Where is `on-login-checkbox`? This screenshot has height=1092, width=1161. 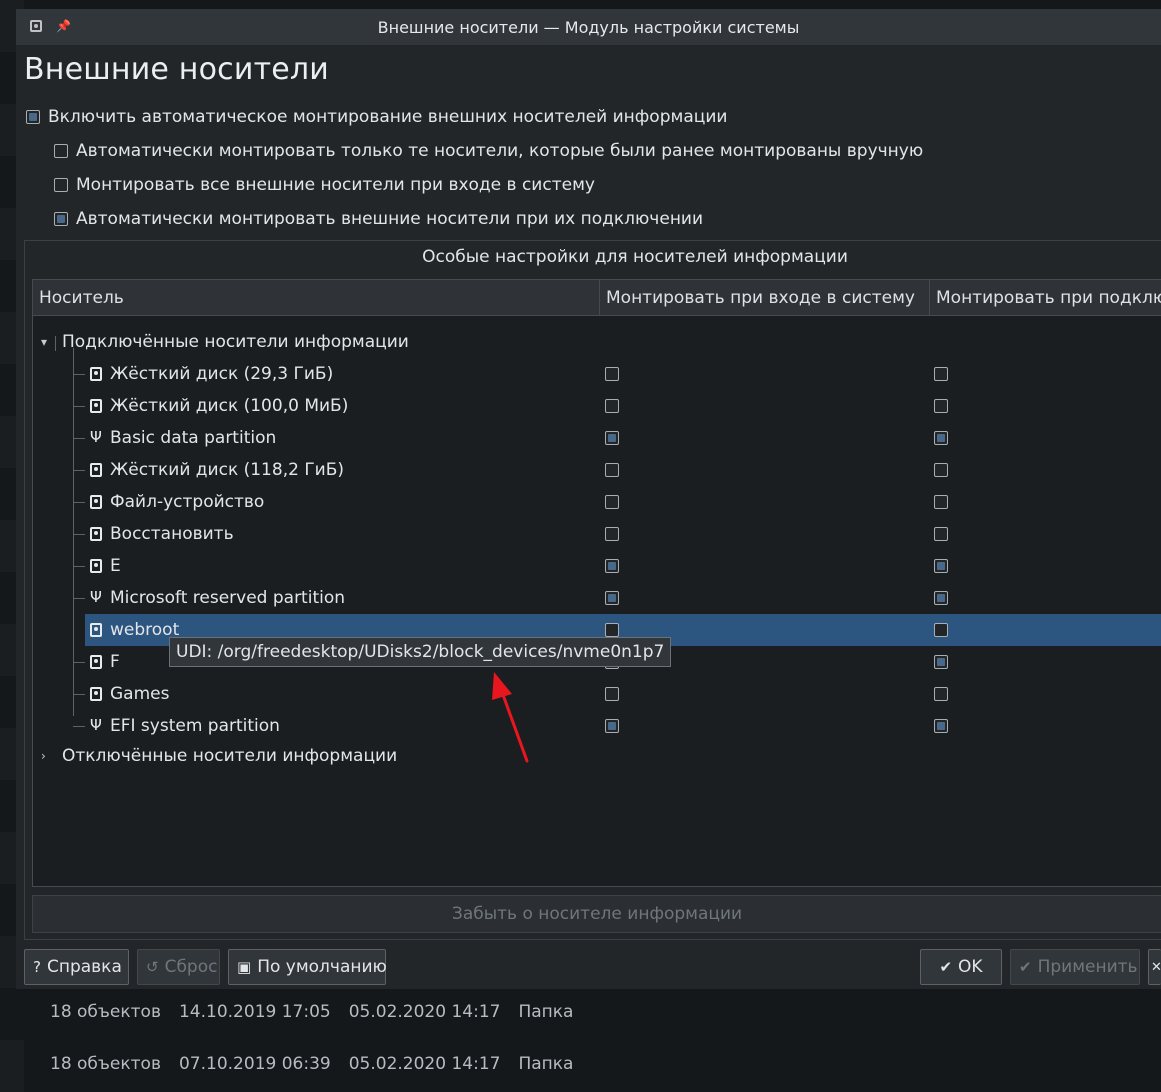 on-login-checkbox is located at coordinates (61, 185).